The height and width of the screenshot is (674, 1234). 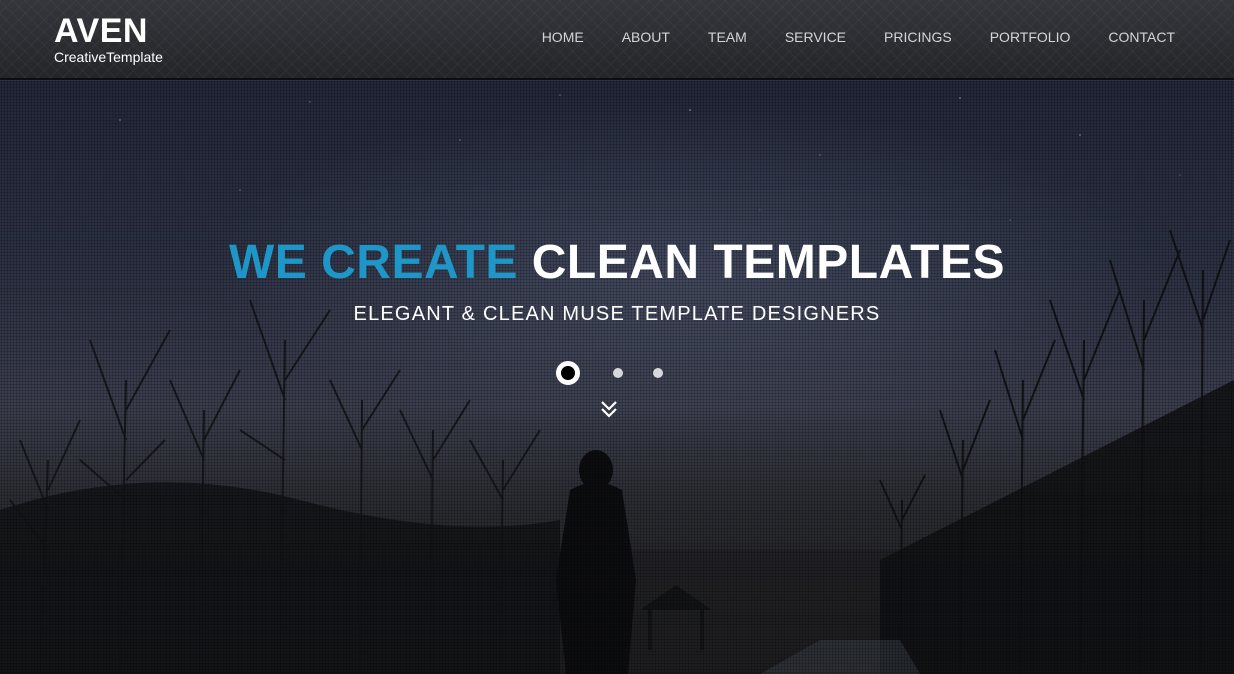 What do you see at coordinates (1141, 37) in the screenshot?
I see `nav-item-contact: CONTACT` at bounding box center [1141, 37].